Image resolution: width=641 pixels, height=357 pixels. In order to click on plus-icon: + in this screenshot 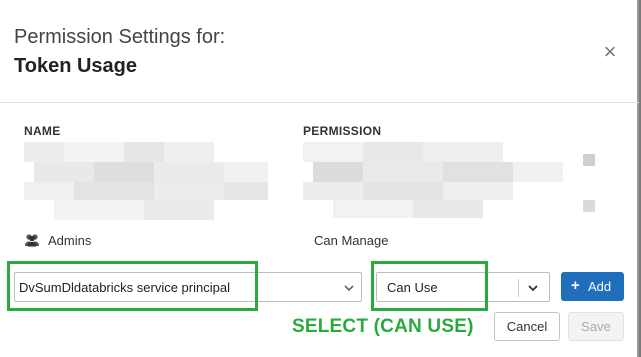, I will do `click(575, 285)`.